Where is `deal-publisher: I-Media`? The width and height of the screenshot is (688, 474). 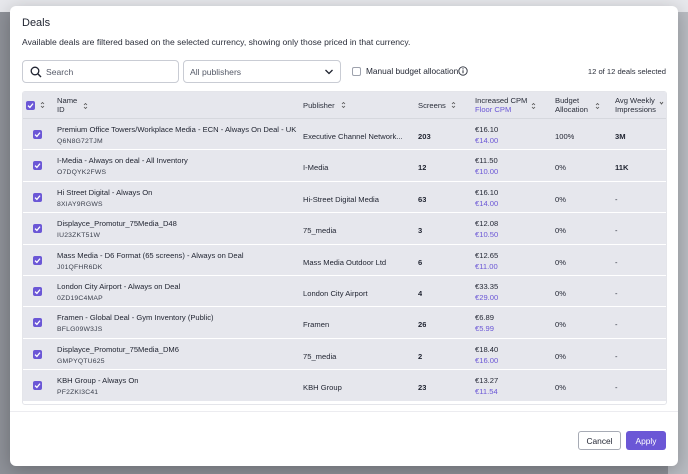 deal-publisher: I-Media is located at coordinates (316, 168).